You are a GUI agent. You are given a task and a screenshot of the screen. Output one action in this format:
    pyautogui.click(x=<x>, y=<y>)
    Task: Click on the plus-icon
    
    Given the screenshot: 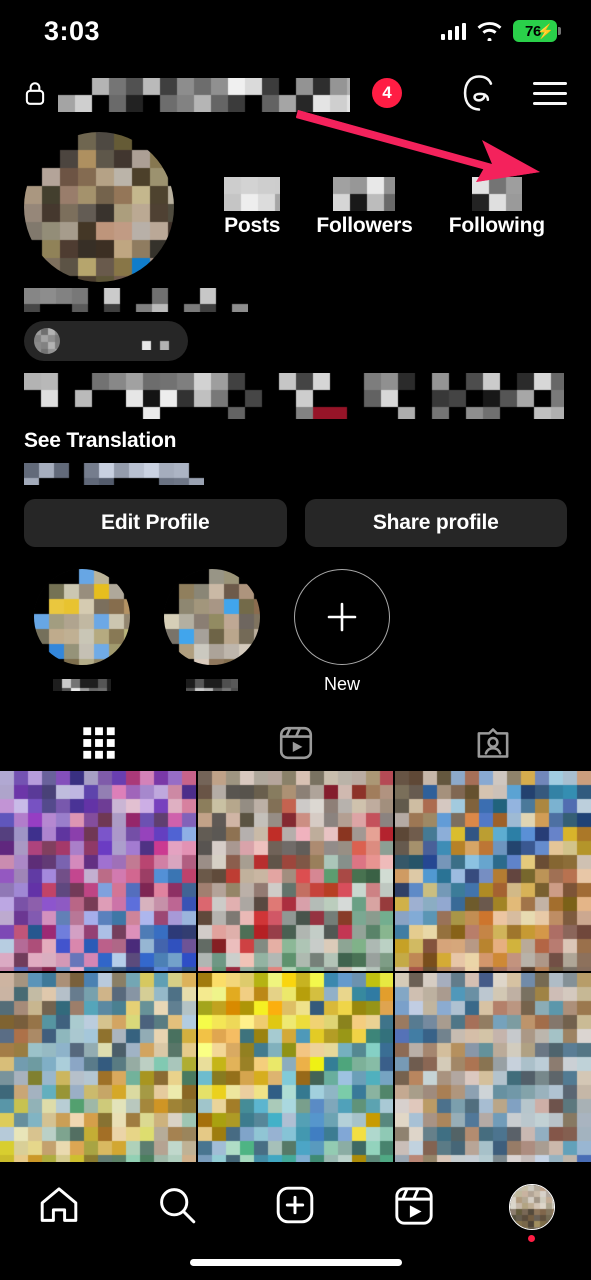 What is the action you would take?
    pyautogui.click(x=342, y=617)
    